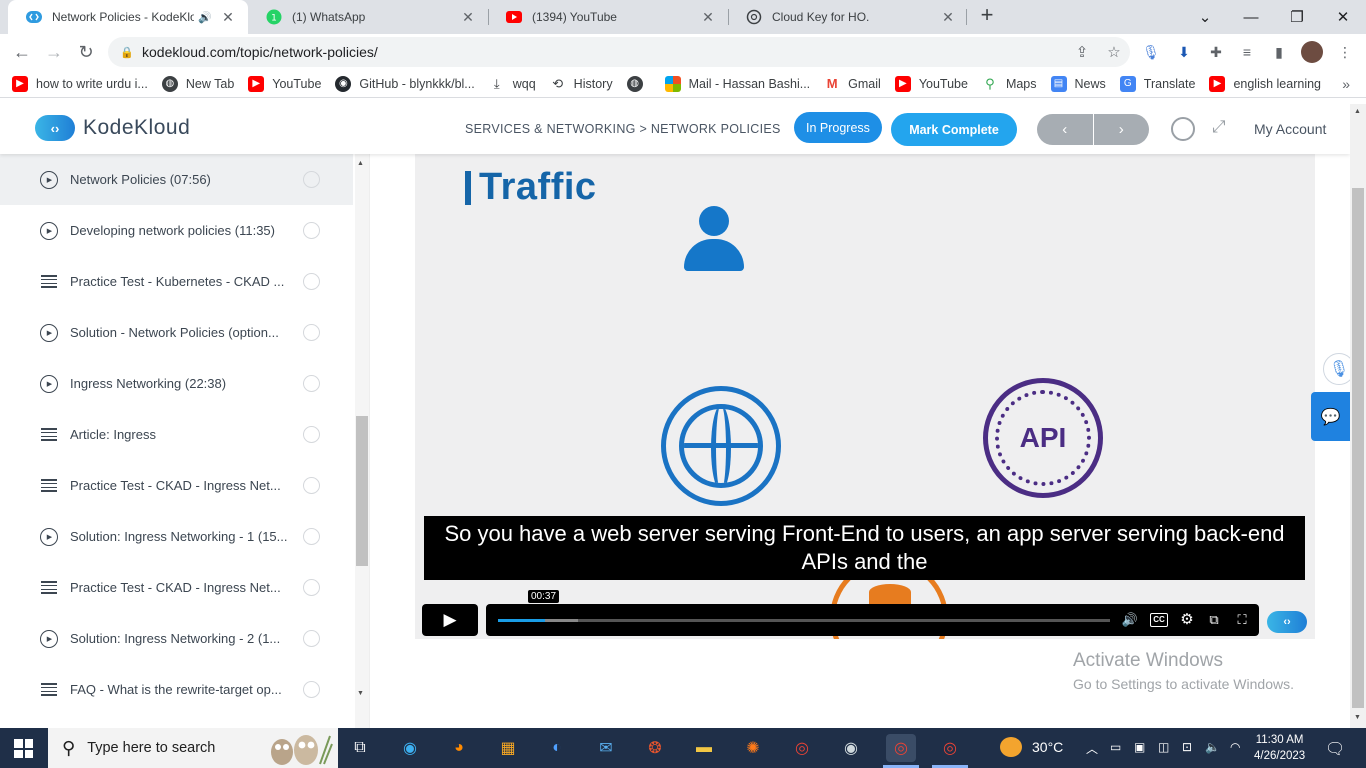  I want to click on side-panel-icon: ▮, so click(1279, 52).